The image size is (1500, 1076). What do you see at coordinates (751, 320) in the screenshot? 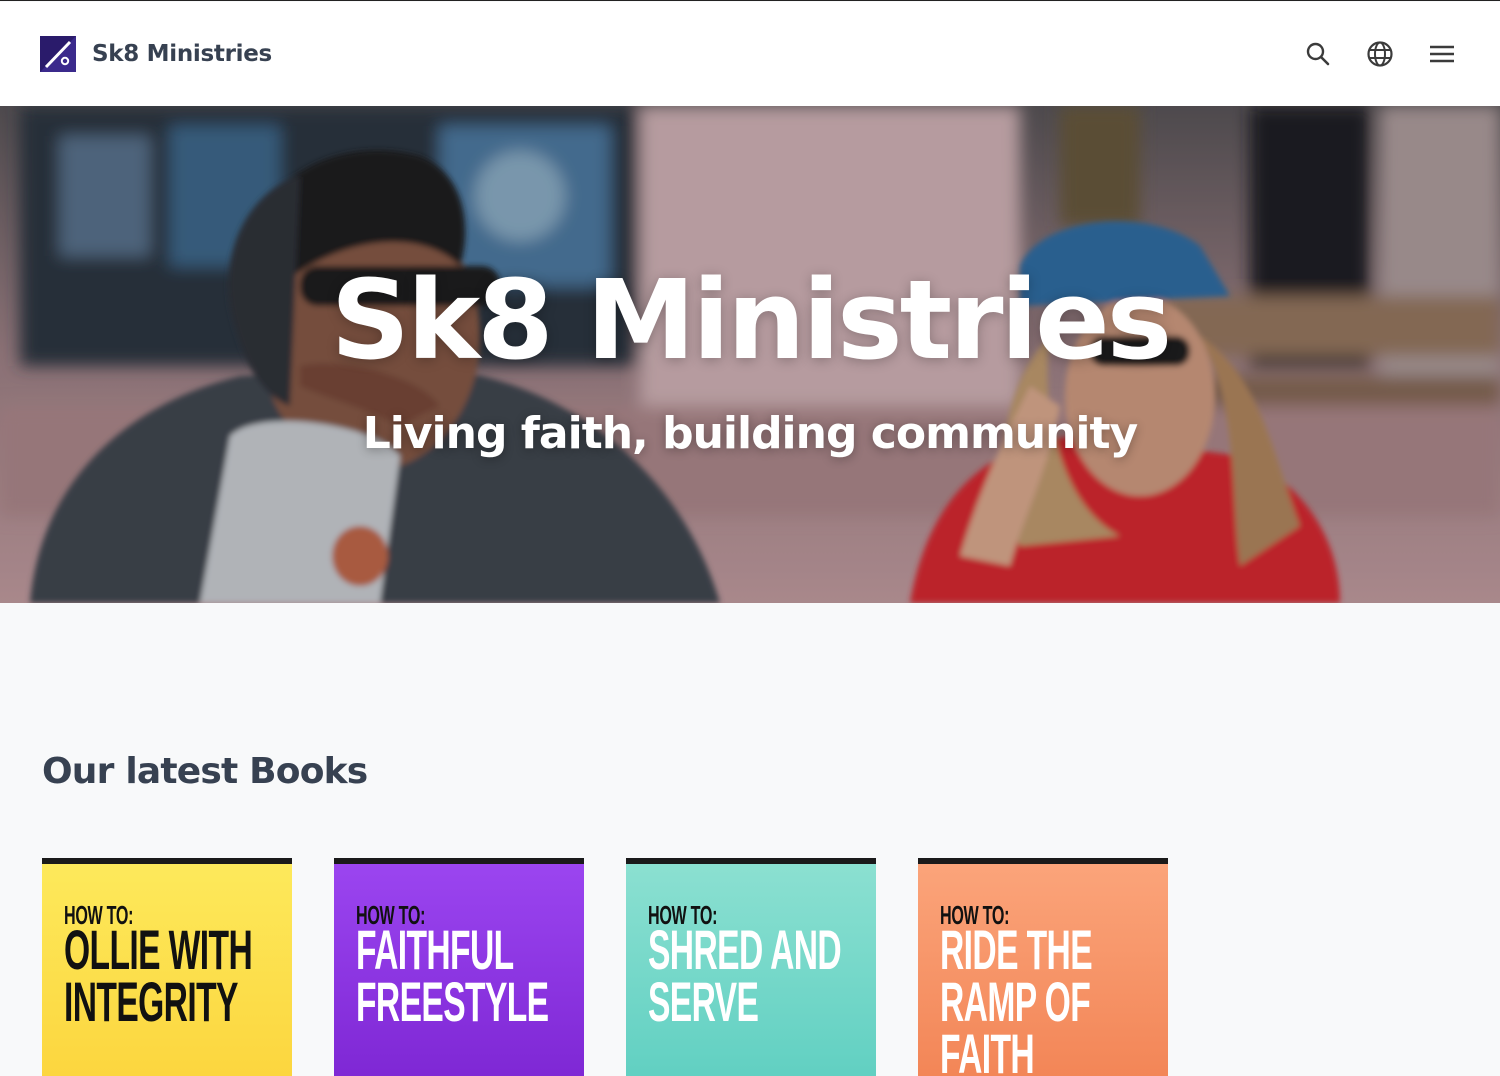
I see `hero-title: Sk8 Ministries` at bounding box center [751, 320].